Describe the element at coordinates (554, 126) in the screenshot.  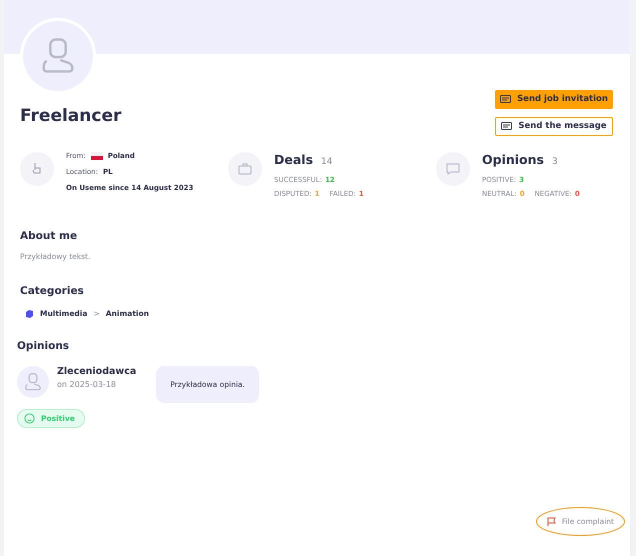
I see `message-button: Send the message` at that location.